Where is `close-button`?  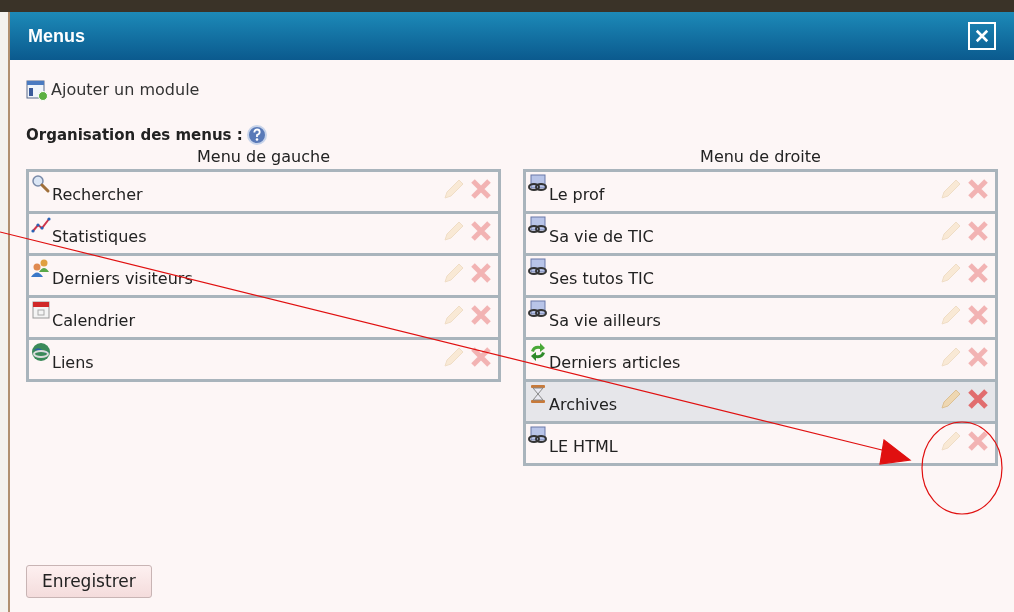 close-button is located at coordinates (982, 36).